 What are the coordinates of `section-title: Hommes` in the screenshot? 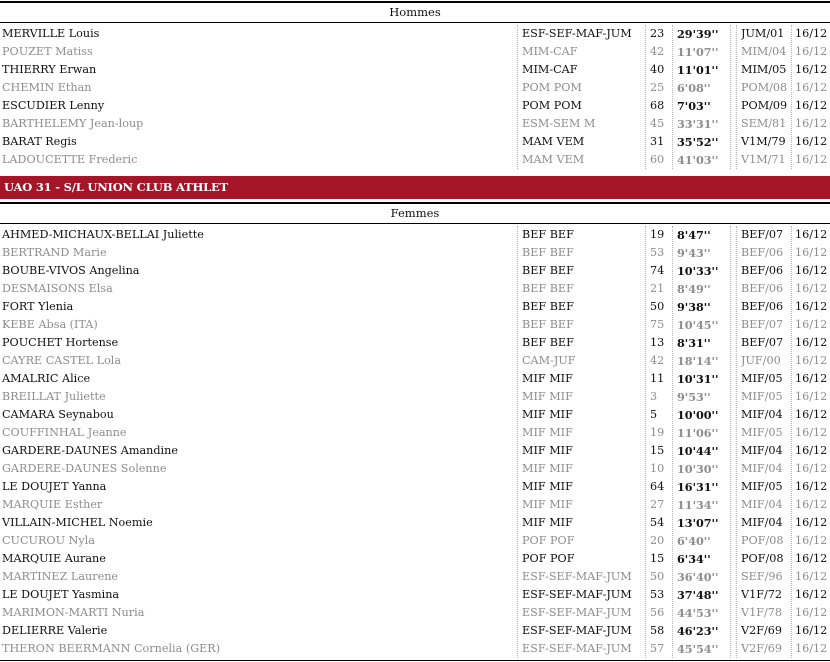 It's located at (415, 12).